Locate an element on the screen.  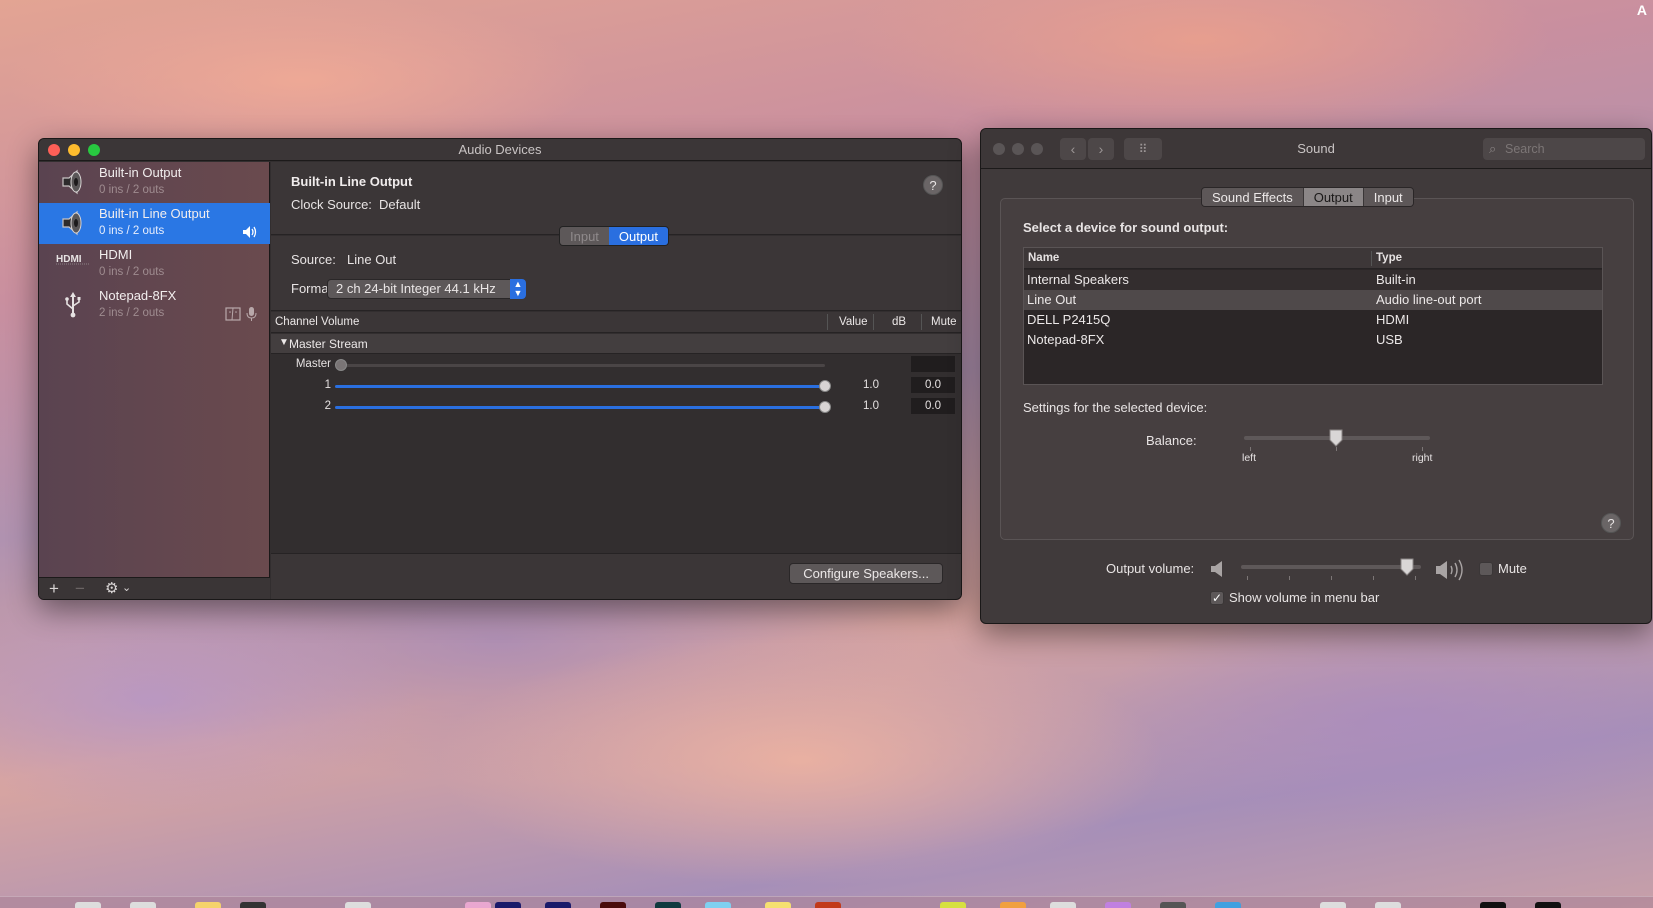
column-db: dB is located at coordinates (899, 322).